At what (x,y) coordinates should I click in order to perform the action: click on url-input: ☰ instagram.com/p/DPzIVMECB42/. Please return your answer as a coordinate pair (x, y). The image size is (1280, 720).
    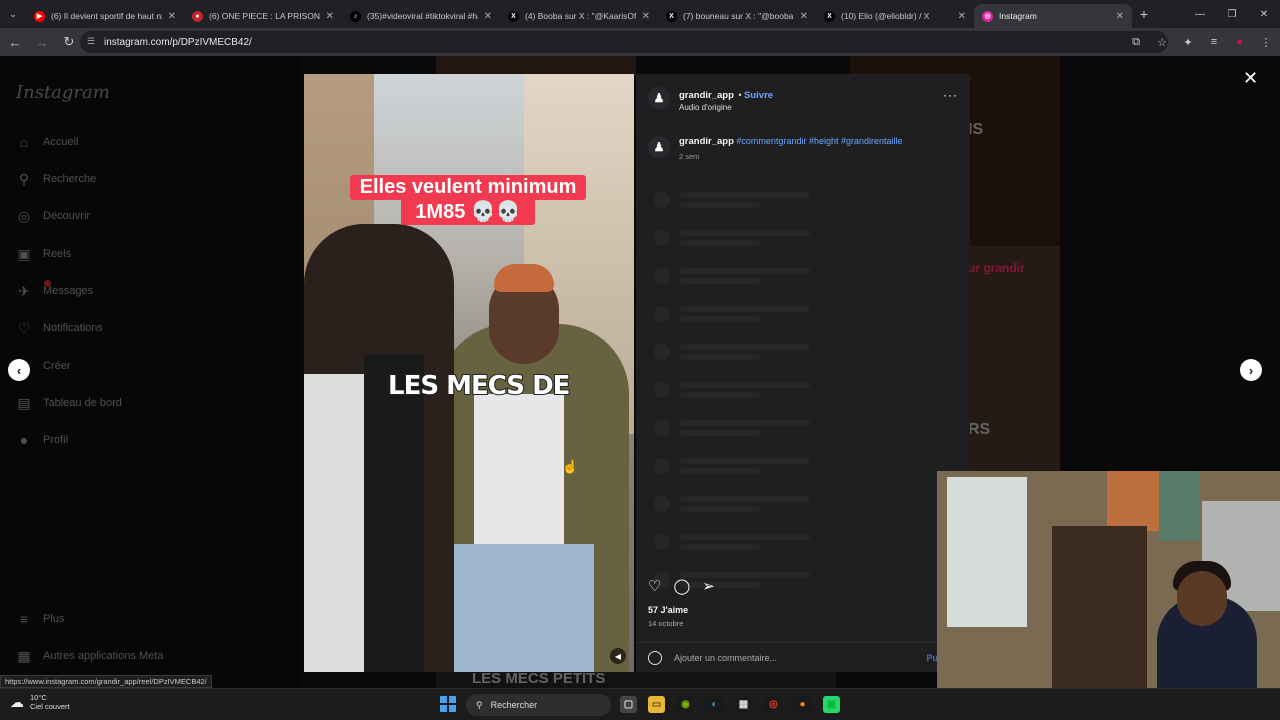
    Looking at the image, I should click on (624, 42).